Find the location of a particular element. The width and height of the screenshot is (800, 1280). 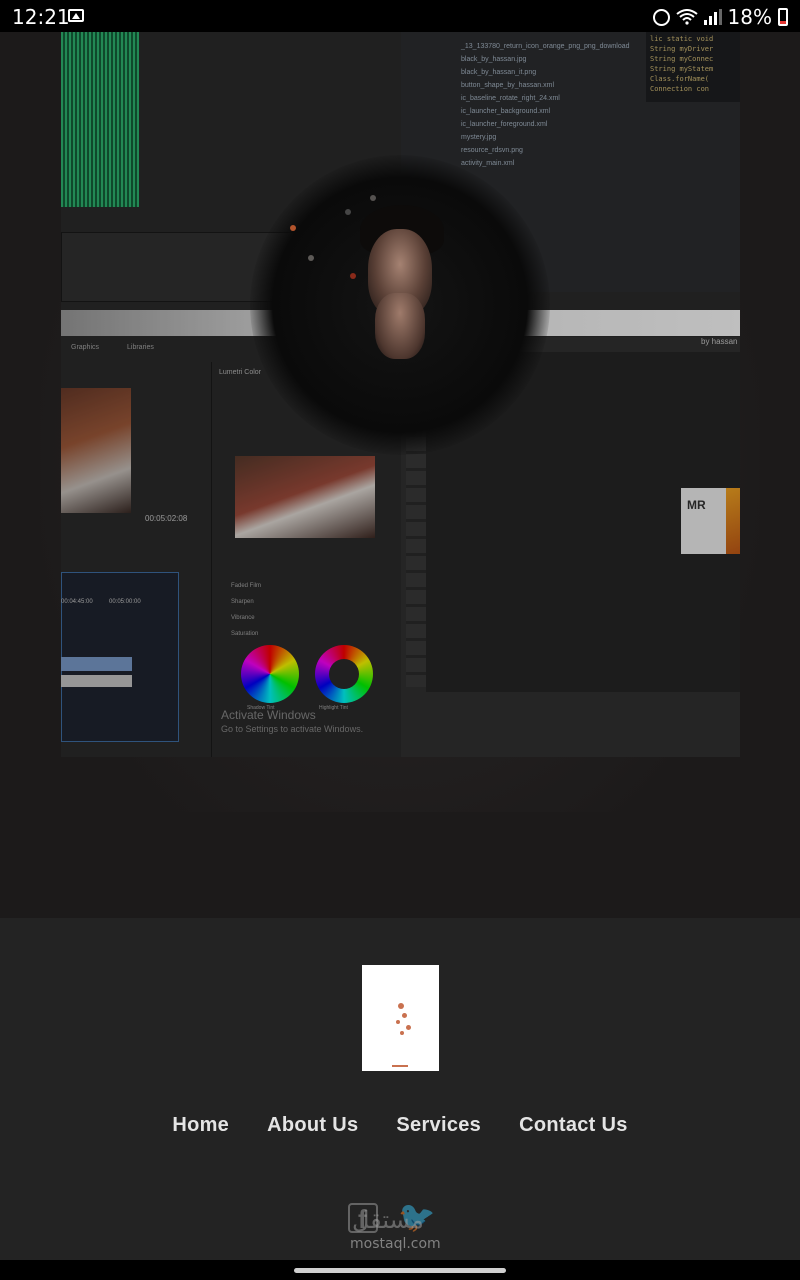

image-icon is located at coordinates (76, 15).